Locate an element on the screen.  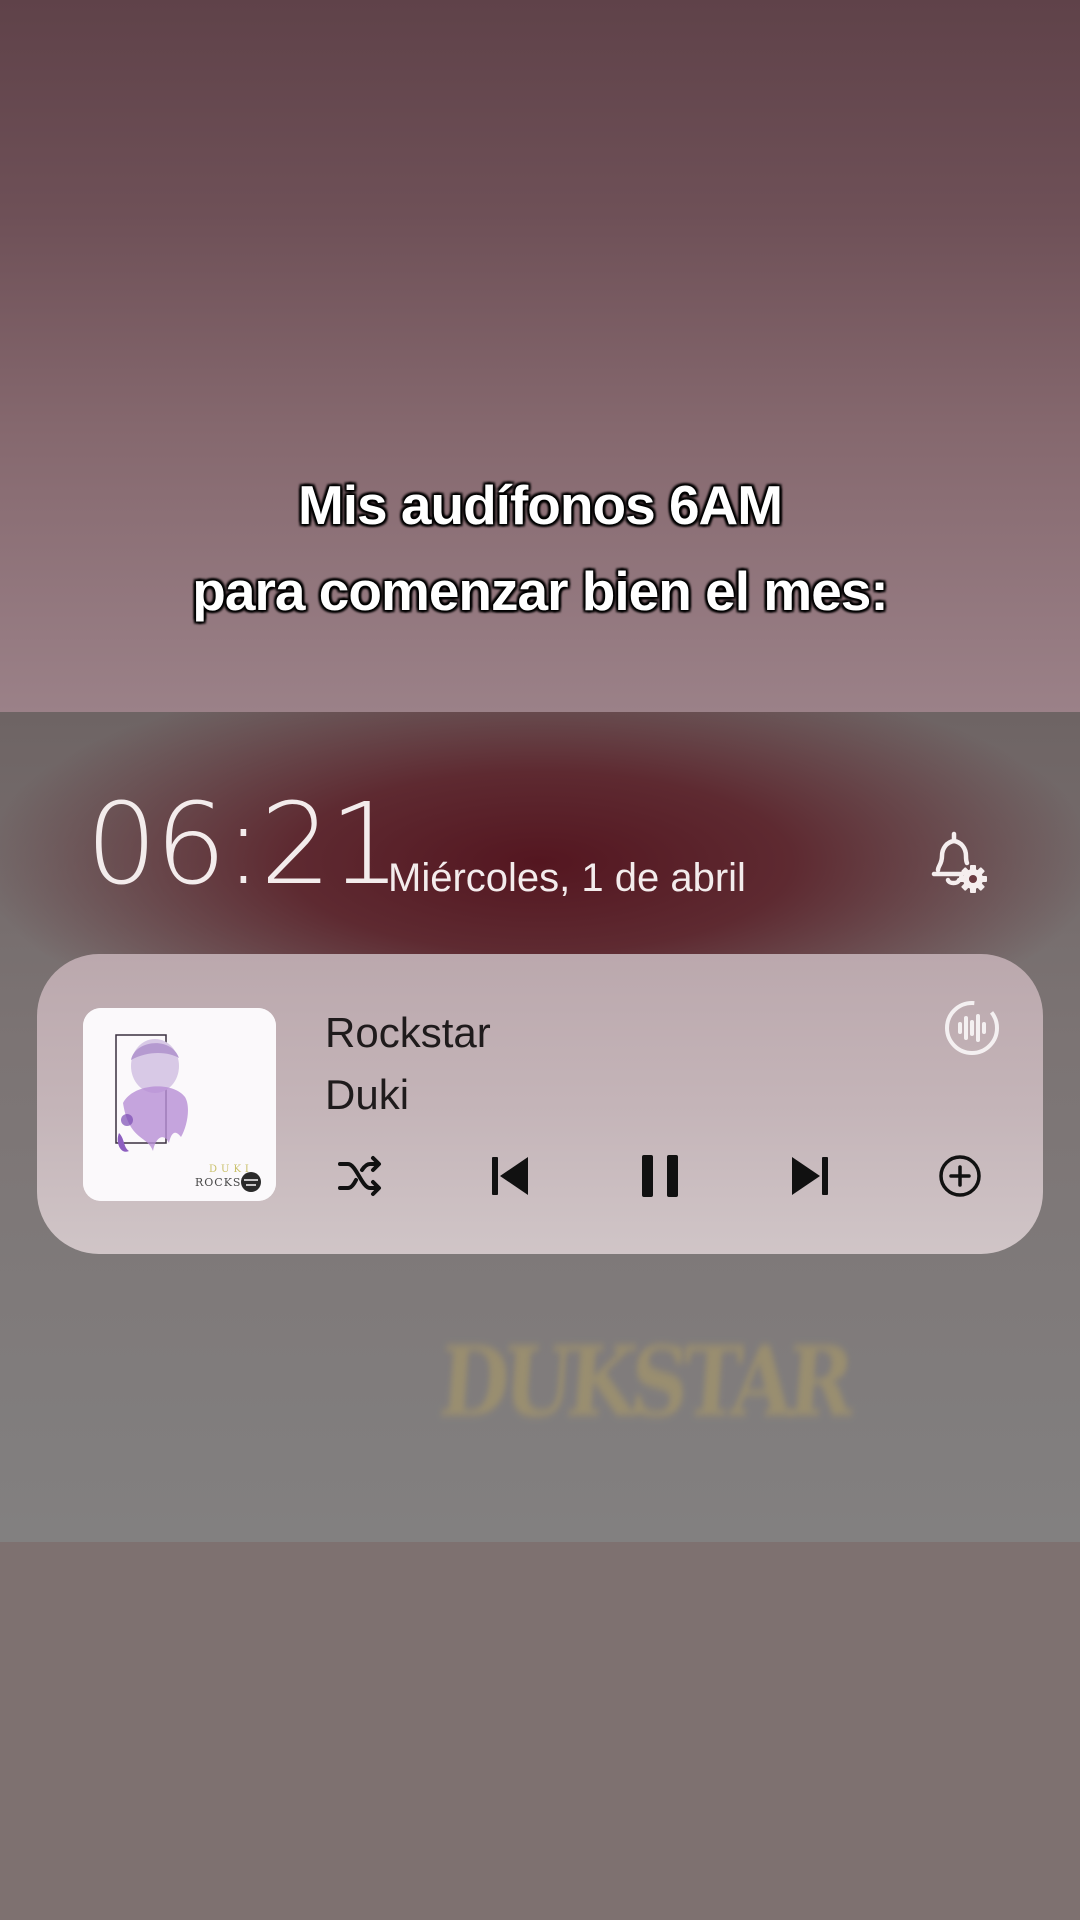
pause-button is located at coordinates (660, 1176).